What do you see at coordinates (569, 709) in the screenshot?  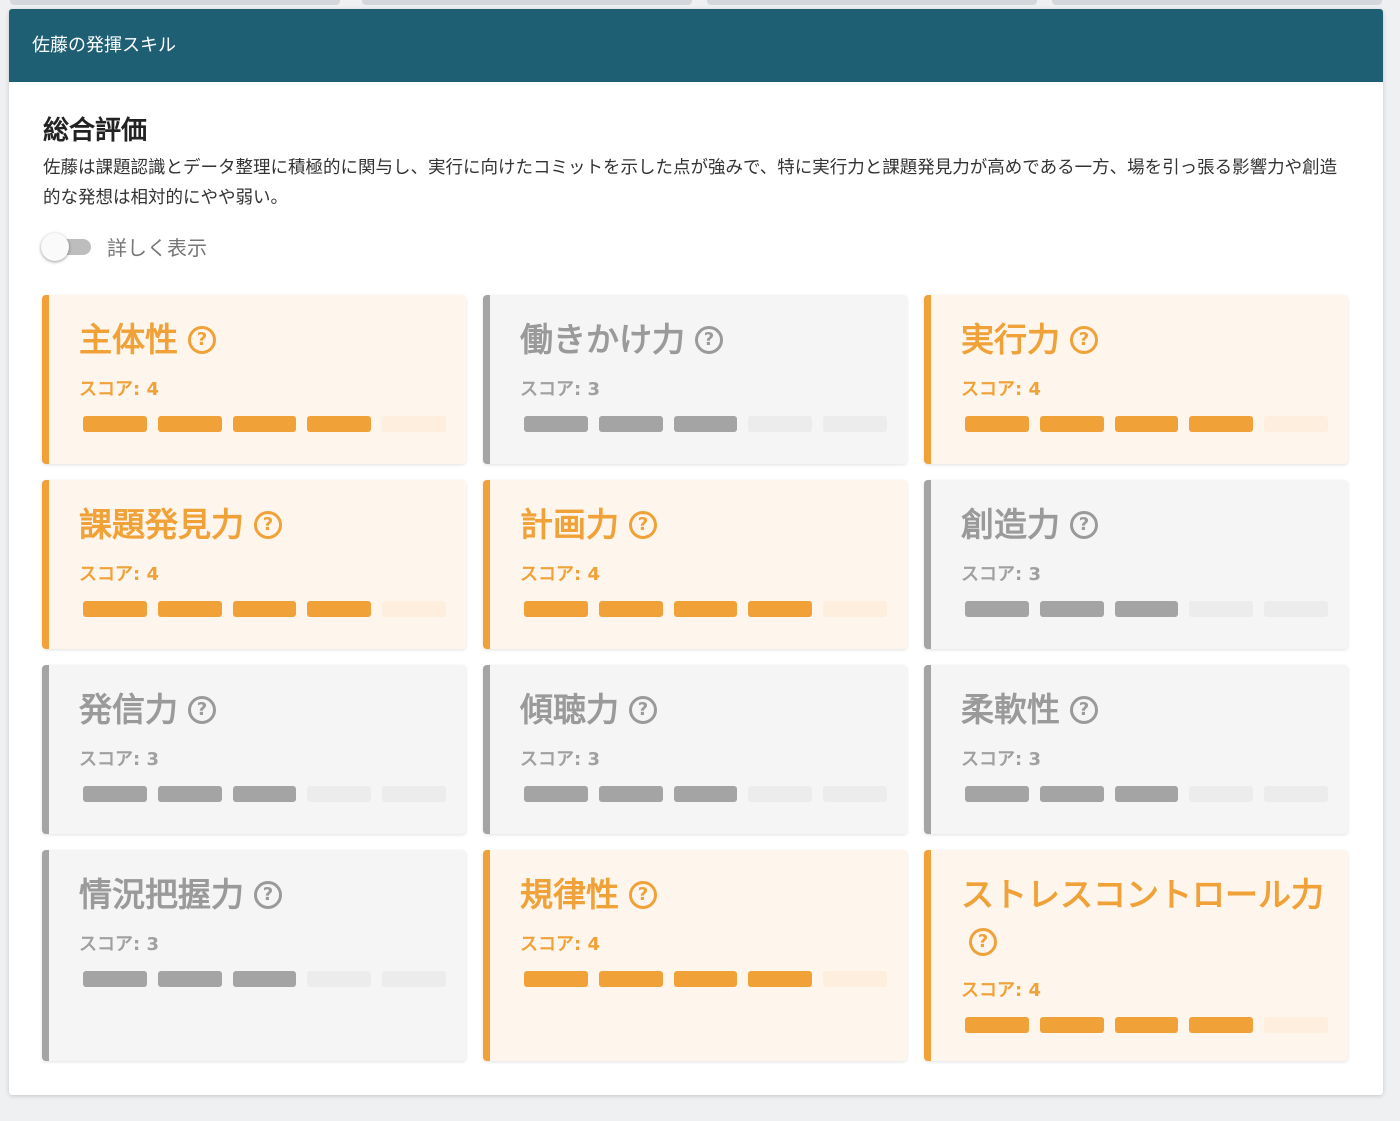 I see `skill-name: 傾聴力` at bounding box center [569, 709].